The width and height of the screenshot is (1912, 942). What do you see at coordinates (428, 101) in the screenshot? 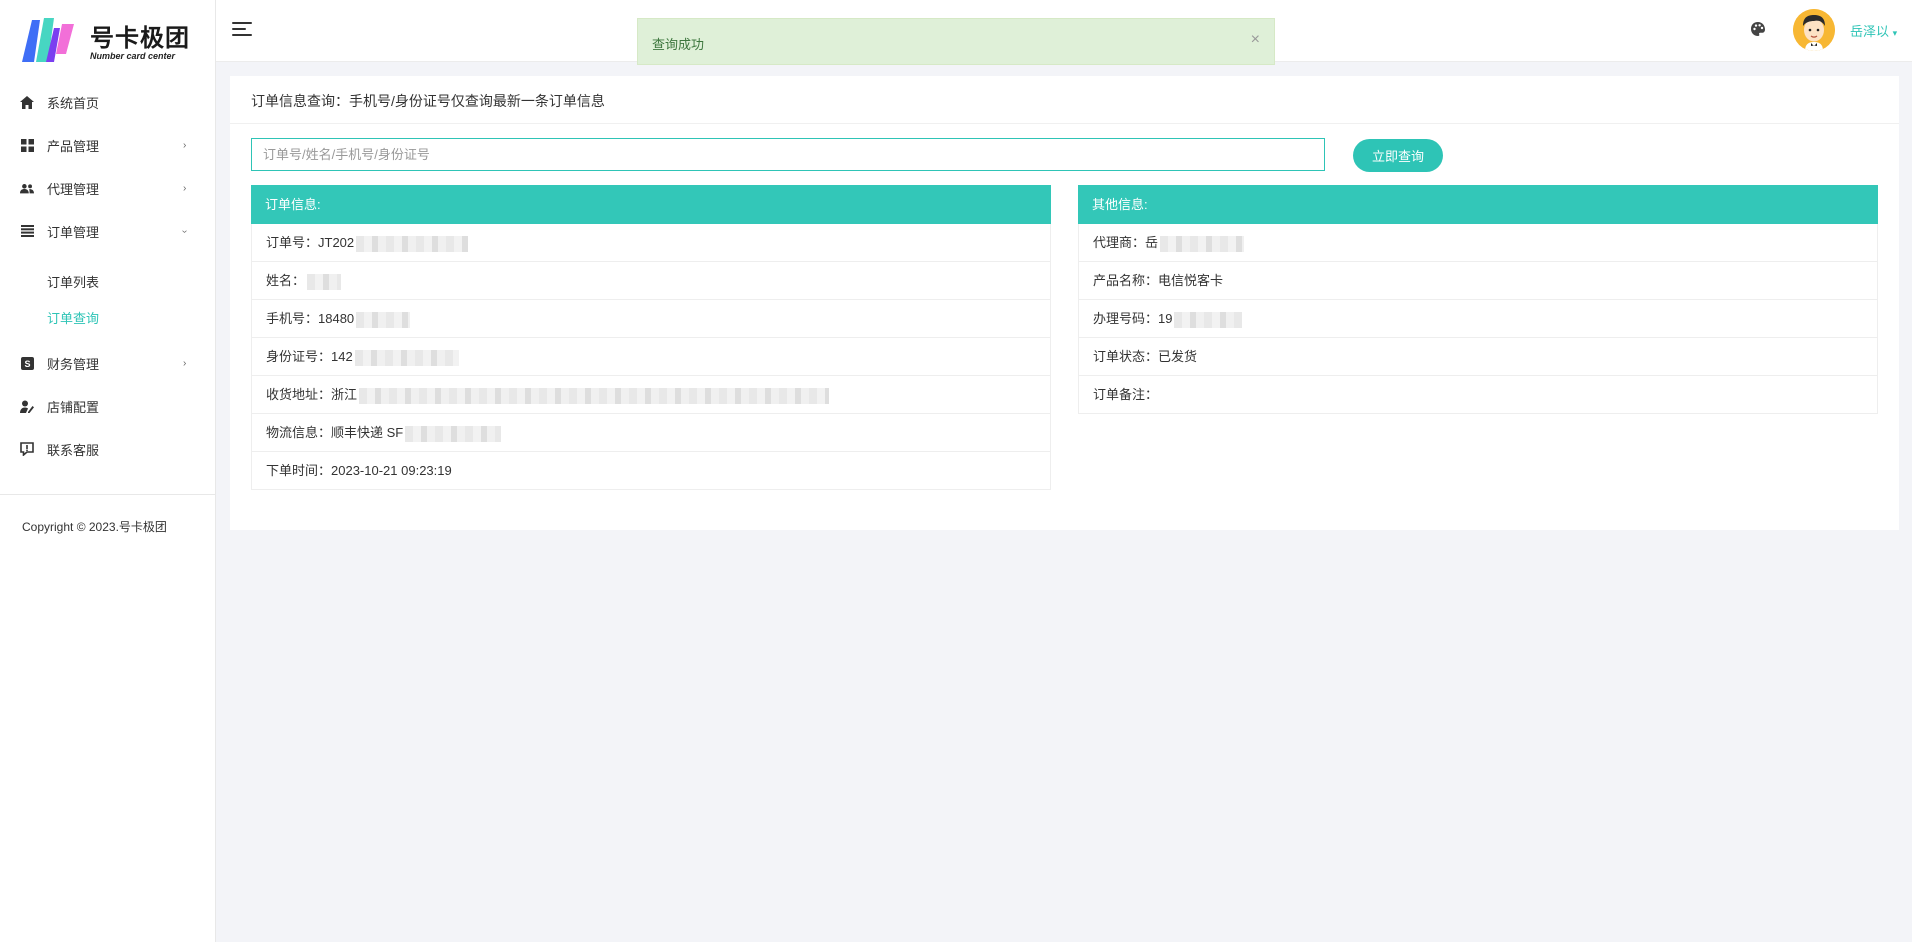
I see `page-title: 订单信息查询：手机号/身份证号仅查询最新一条订单信息` at bounding box center [428, 101].